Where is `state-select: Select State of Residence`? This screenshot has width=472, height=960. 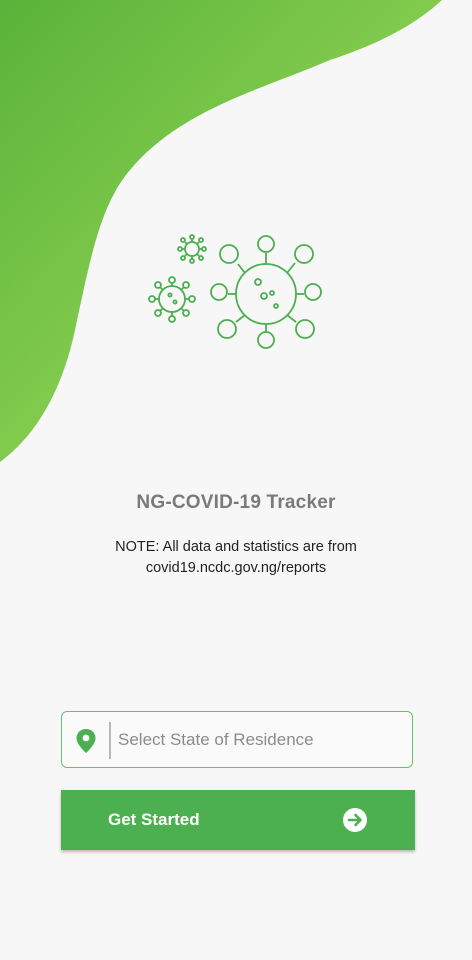 state-select: Select State of Residence is located at coordinates (237, 739).